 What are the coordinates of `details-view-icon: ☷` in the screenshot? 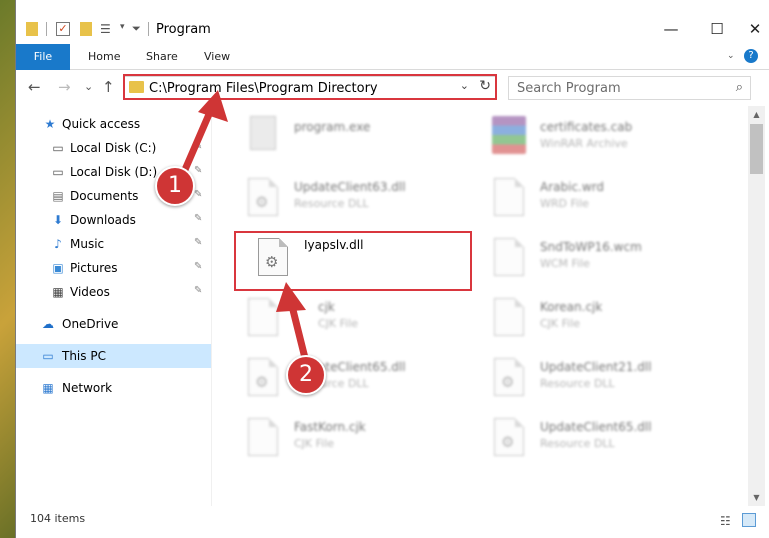 It's located at (725, 521).